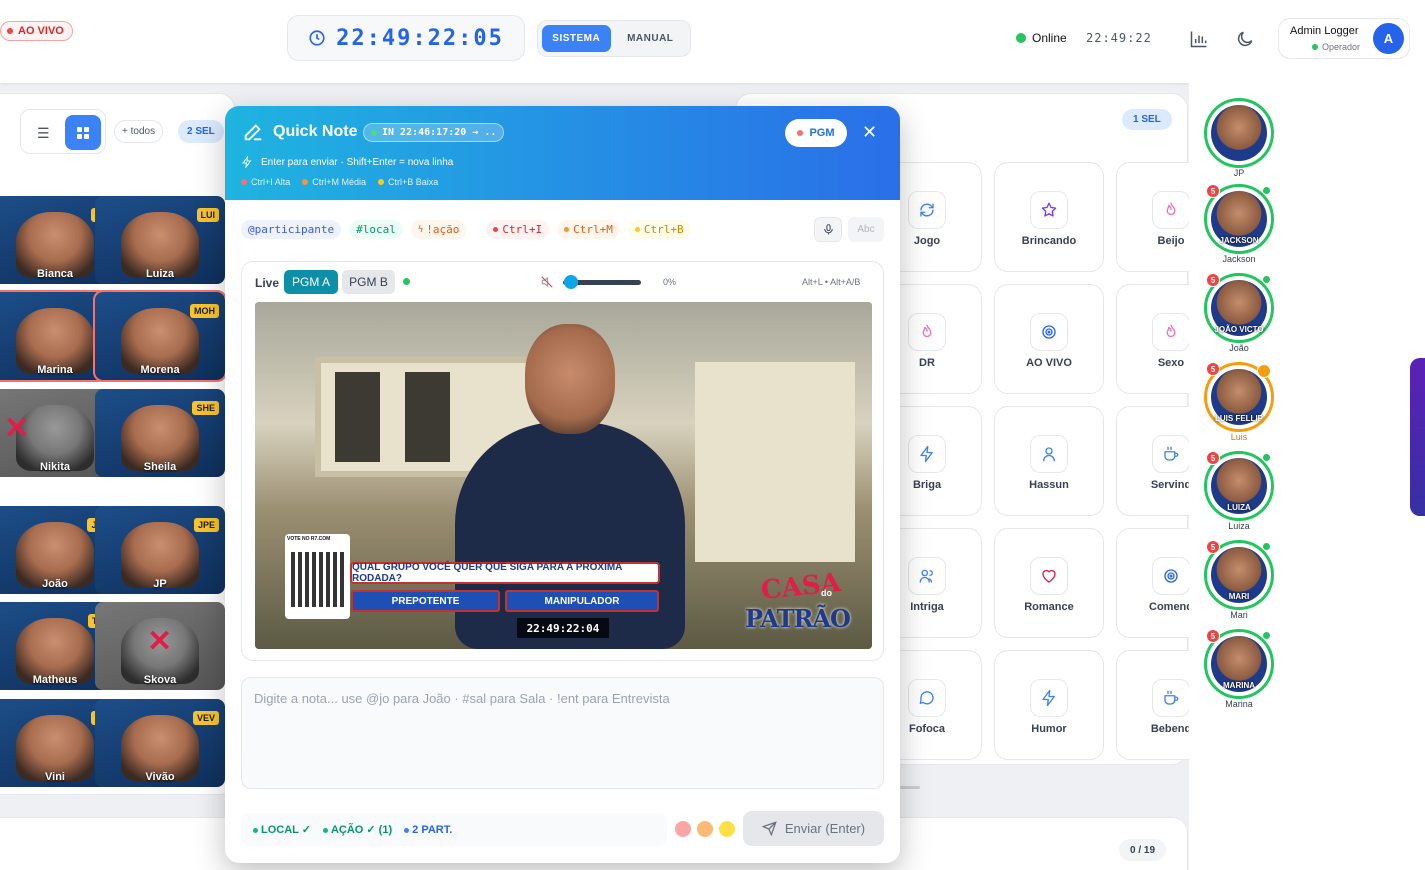 This screenshot has width=1425, height=870. I want to click on participant-avatar-label: João, so click(1239, 348).